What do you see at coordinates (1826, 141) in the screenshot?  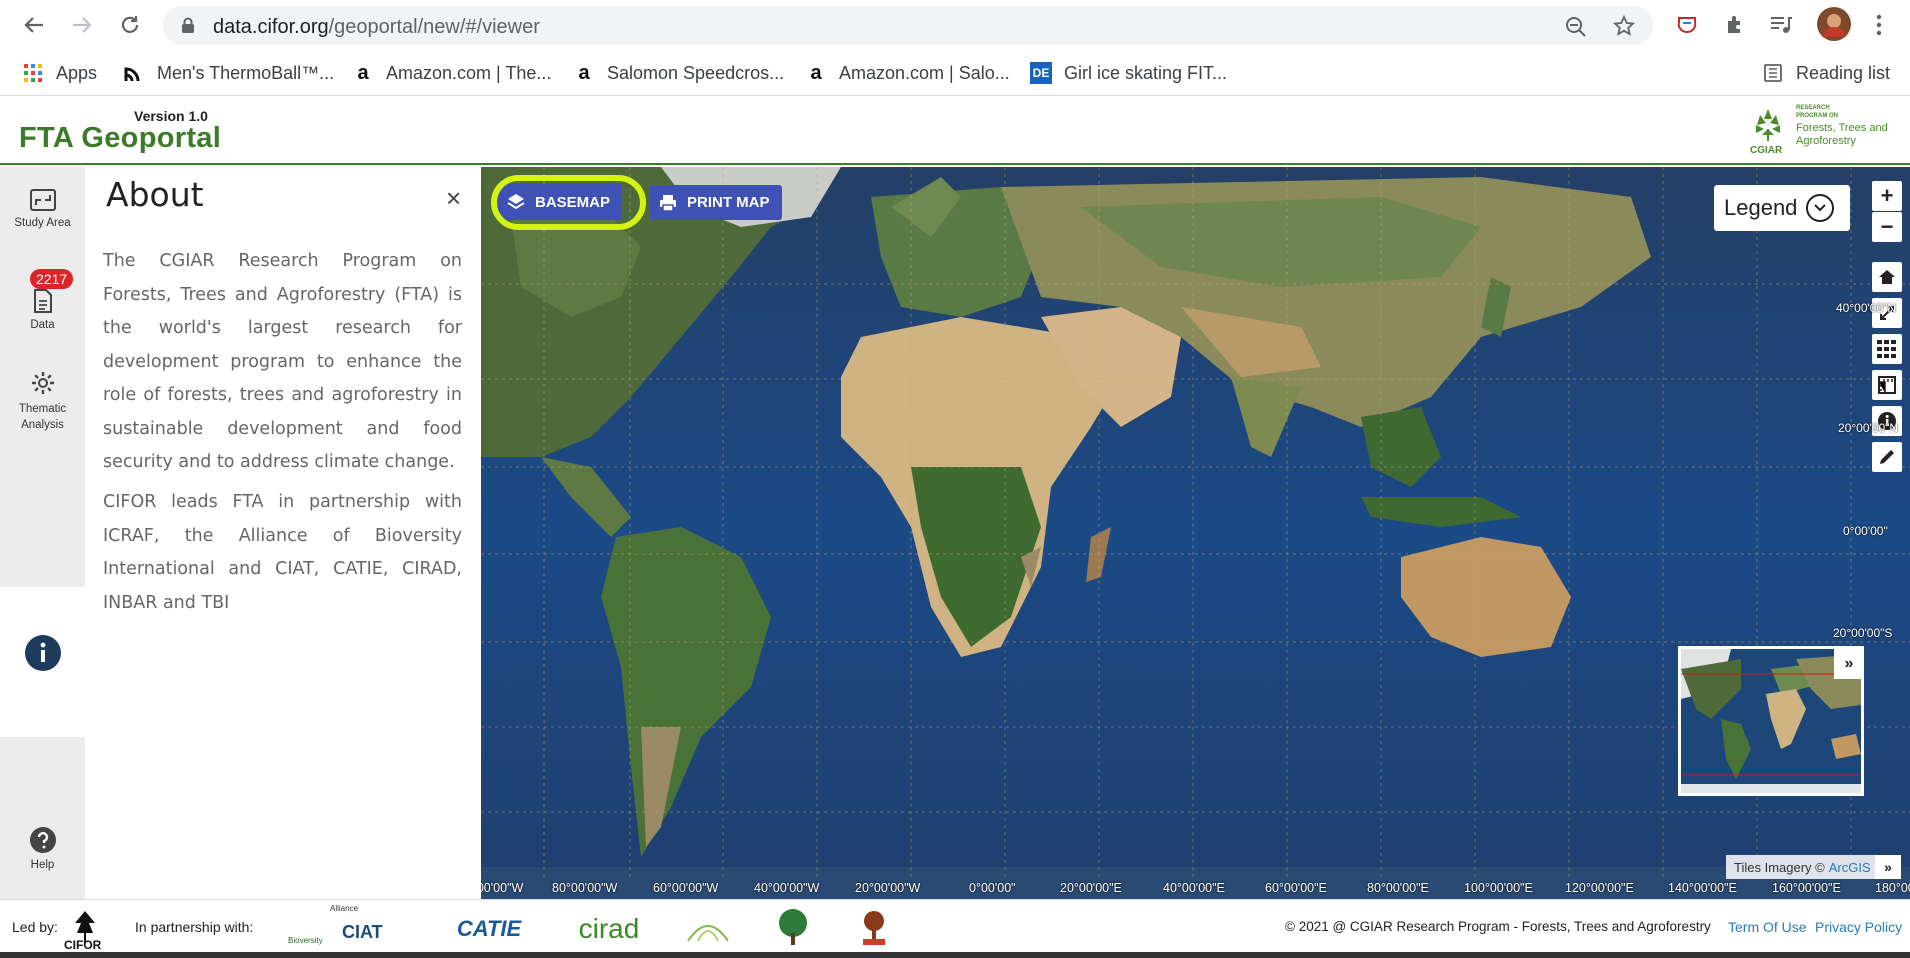 I see `partner-line-4: Agroforestry` at bounding box center [1826, 141].